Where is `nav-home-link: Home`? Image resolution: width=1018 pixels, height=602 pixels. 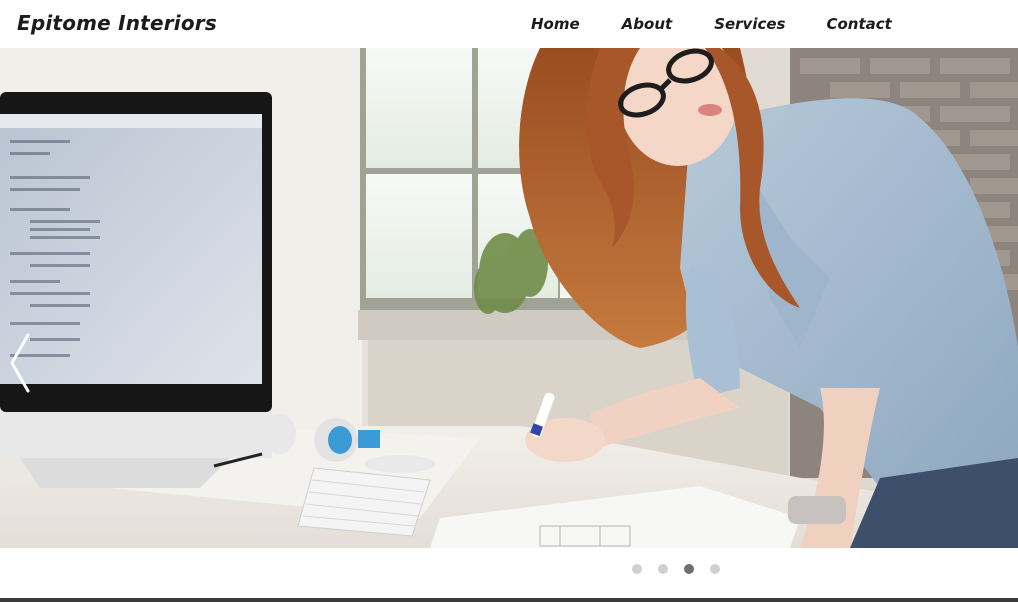 nav-home-link: Home is located at coordinates (555, 24).